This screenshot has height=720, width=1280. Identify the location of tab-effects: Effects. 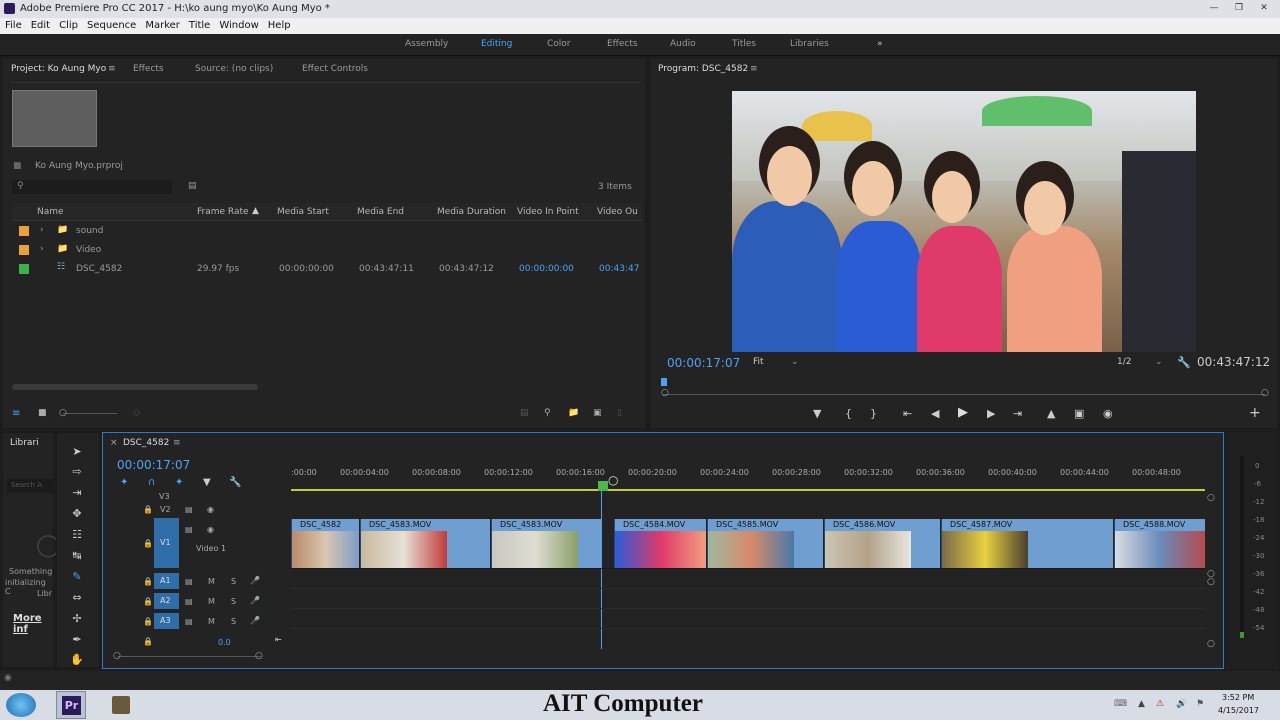
(148, 69).